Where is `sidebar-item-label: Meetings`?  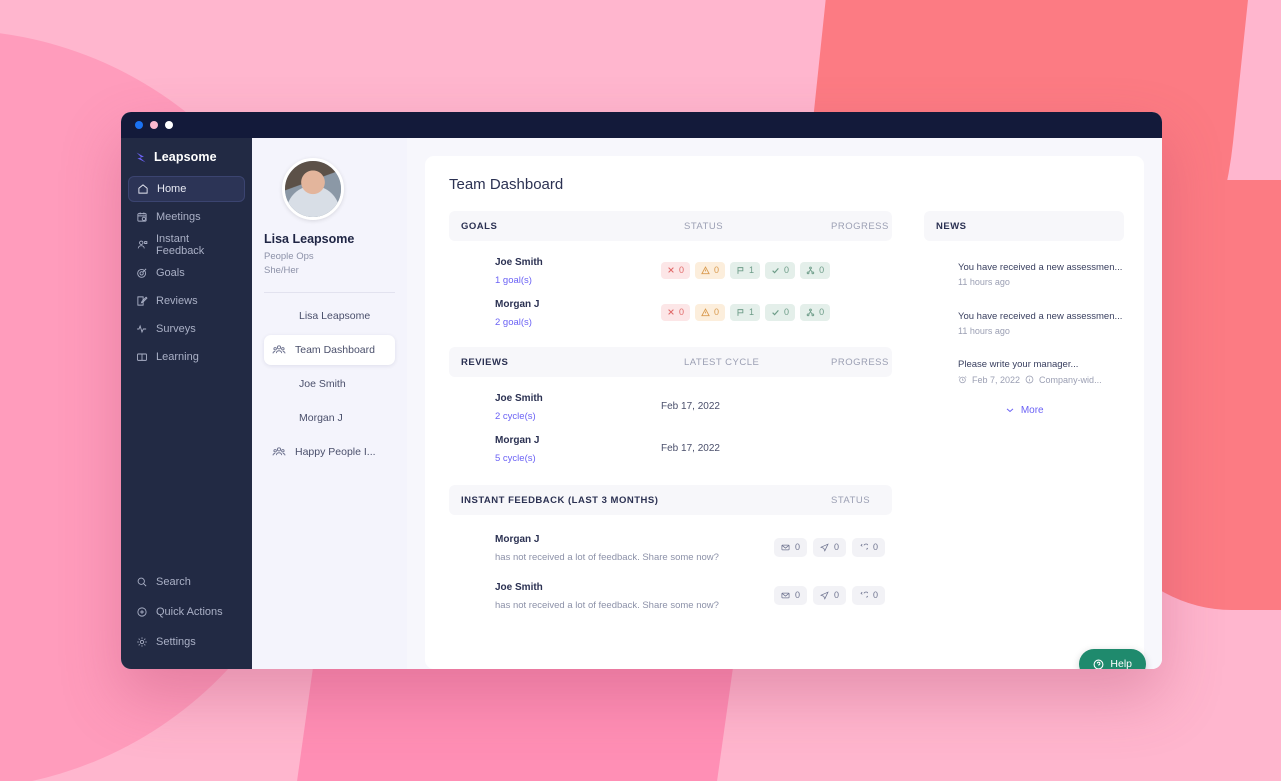
sidebar-item-label: Meetings is located at coordinates (178, 217).